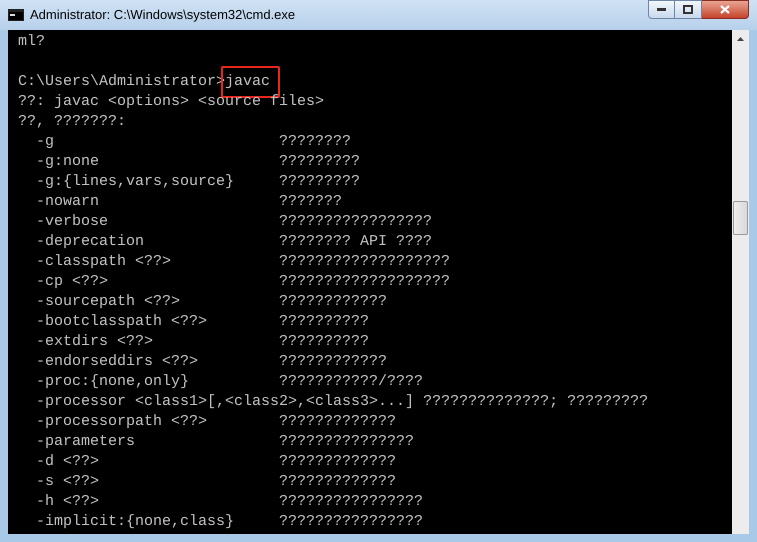 Image resolution: width=757 pixels, height=542 pixels. I want to click on option-name: -cp <??>, so click(73, 282).